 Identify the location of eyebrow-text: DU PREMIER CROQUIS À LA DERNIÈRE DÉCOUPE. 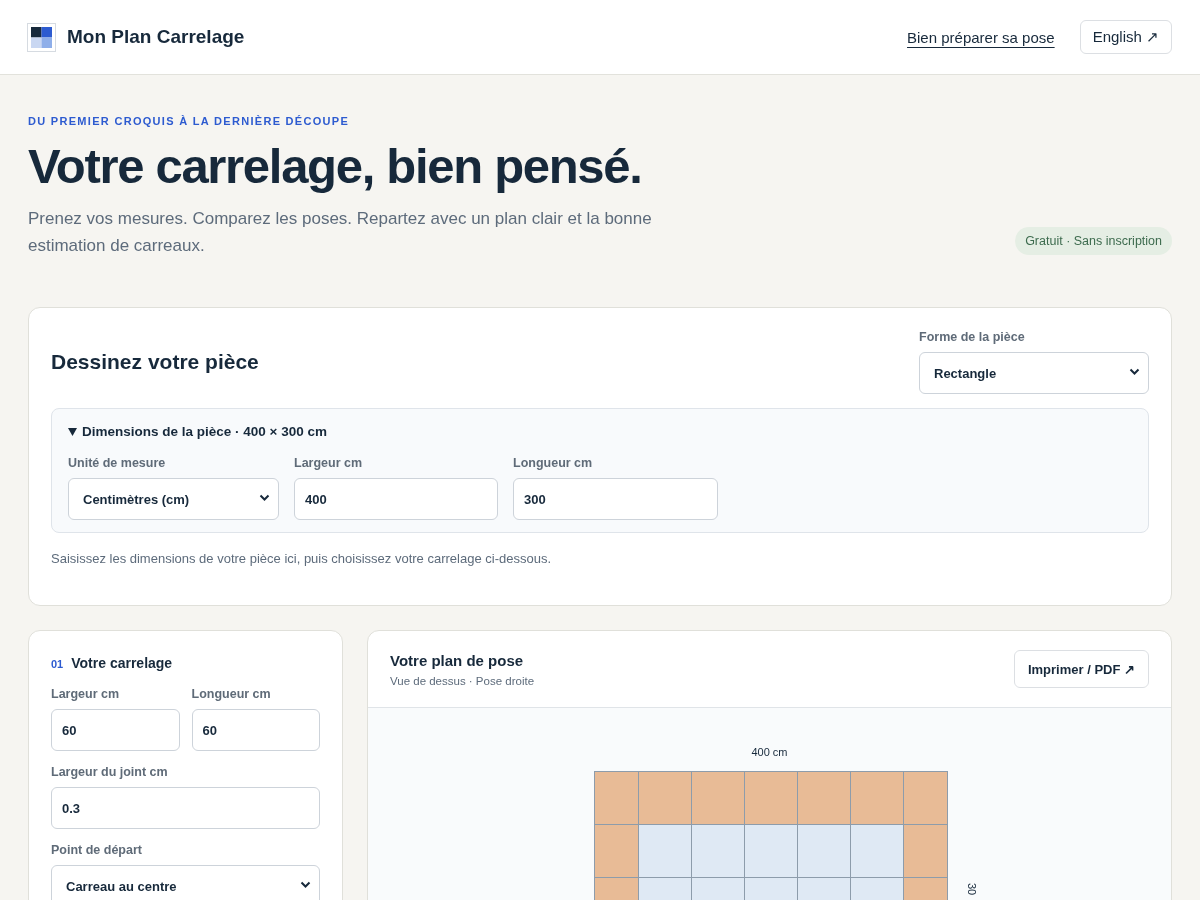
(189, 121).